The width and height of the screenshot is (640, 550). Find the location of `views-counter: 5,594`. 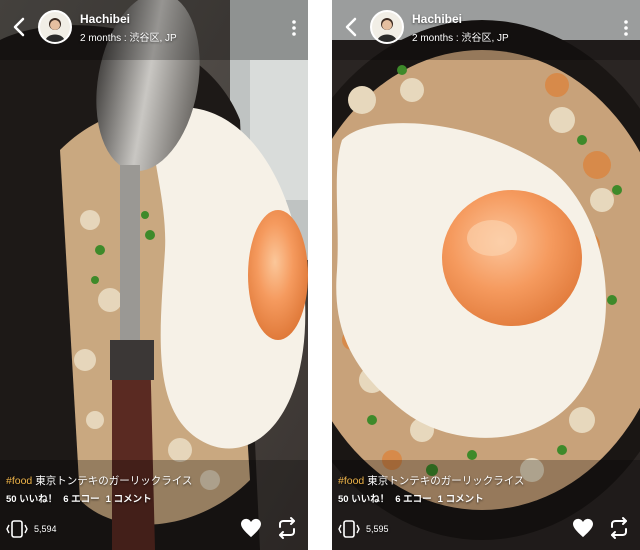

views-counter: 5,594 is located at coordinates (31, 529).